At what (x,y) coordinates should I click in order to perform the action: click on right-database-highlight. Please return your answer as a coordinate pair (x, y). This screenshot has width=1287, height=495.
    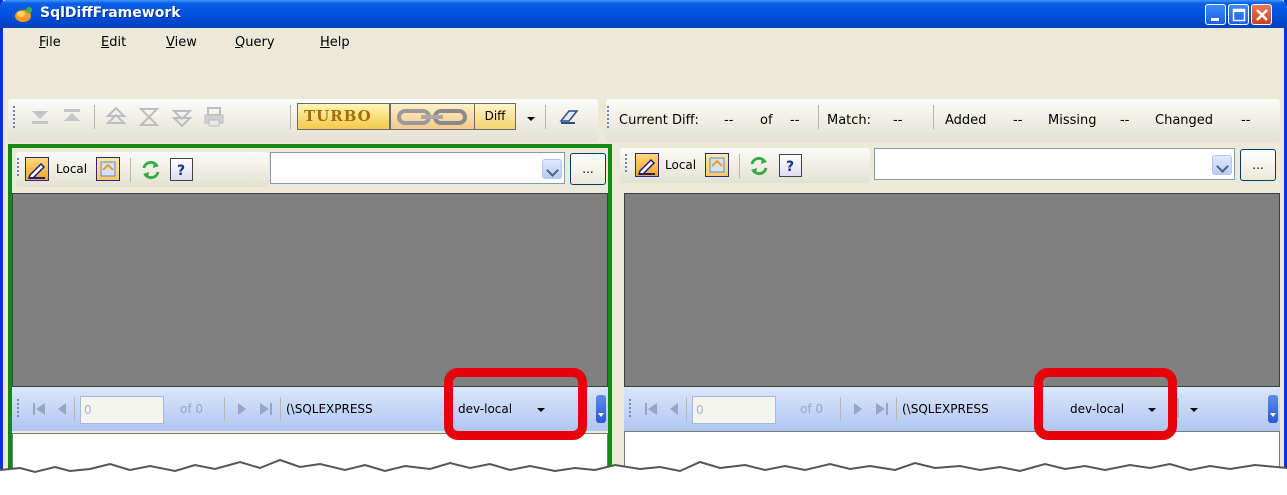
    Looking at the image, I should click on (1105, 404).